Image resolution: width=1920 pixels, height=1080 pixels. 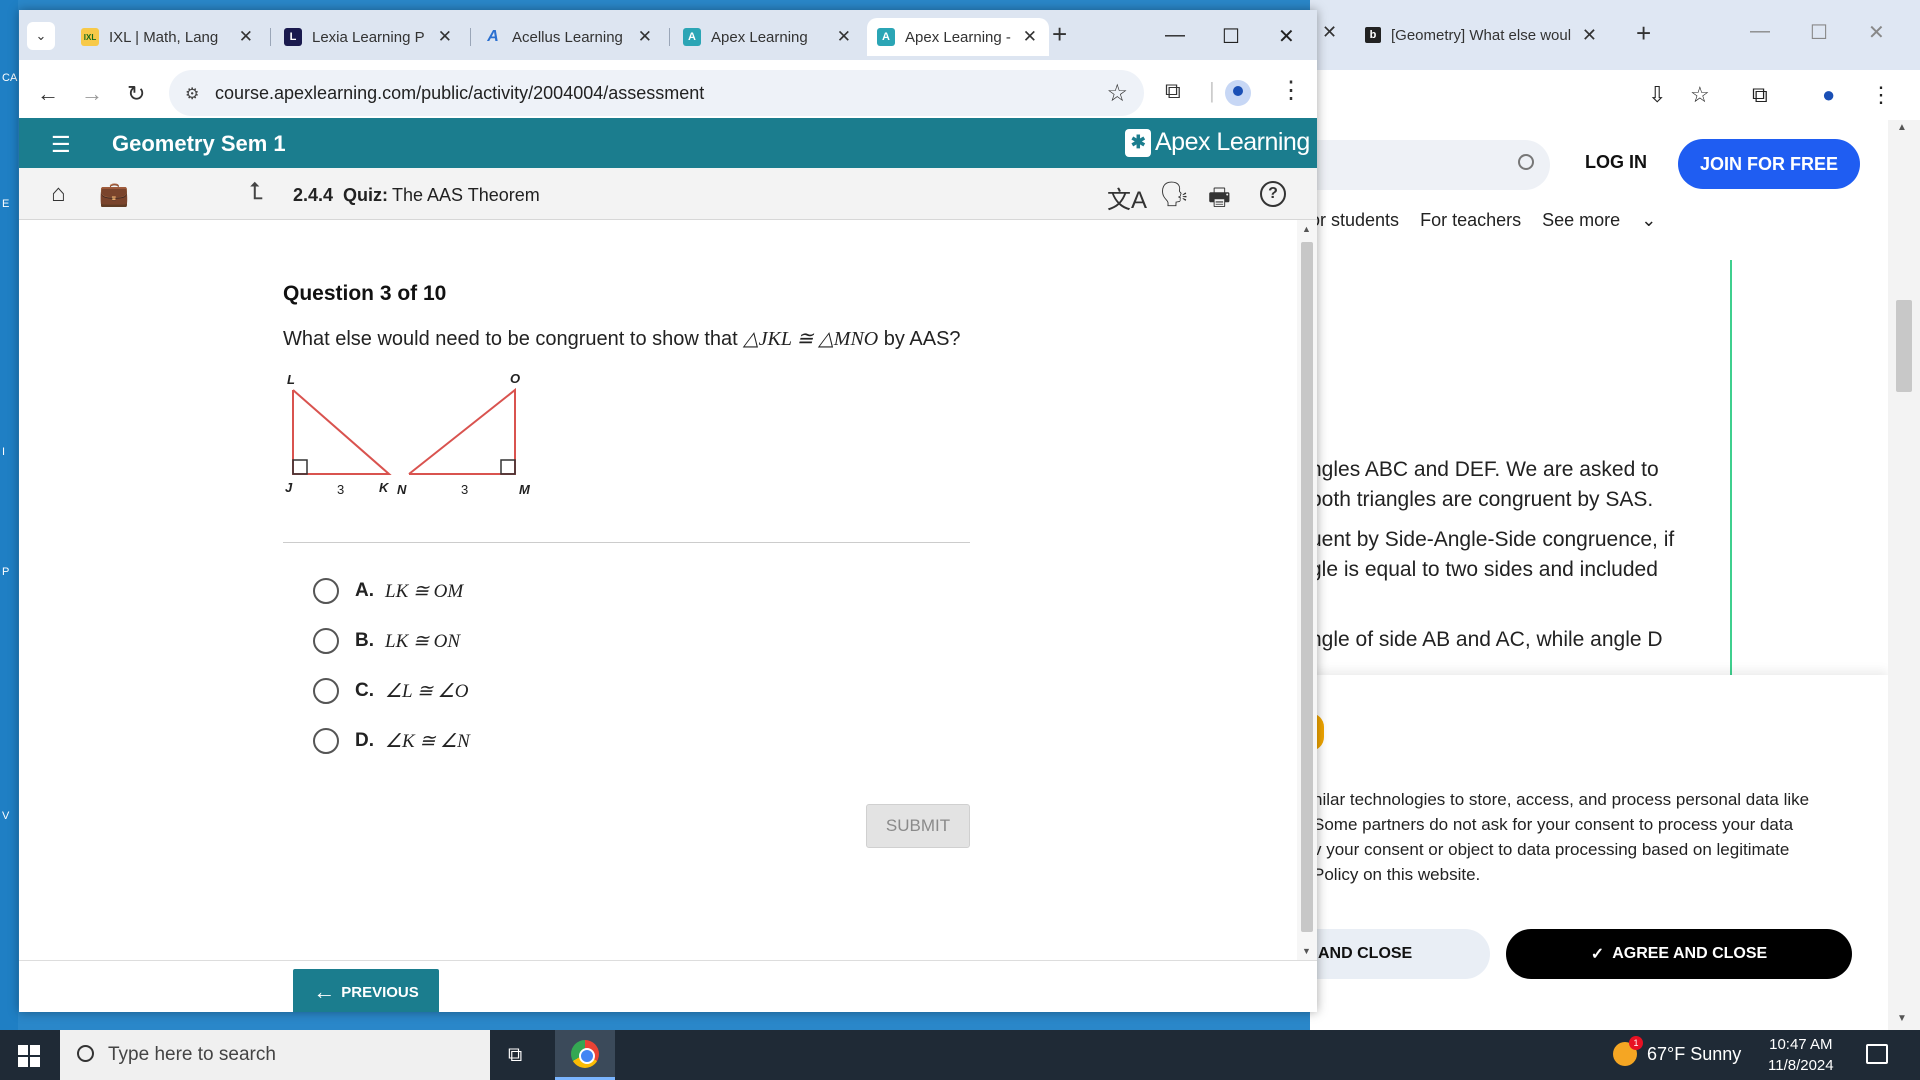 I want to click on vertex-label-j: J, so click(x=289, y=487).